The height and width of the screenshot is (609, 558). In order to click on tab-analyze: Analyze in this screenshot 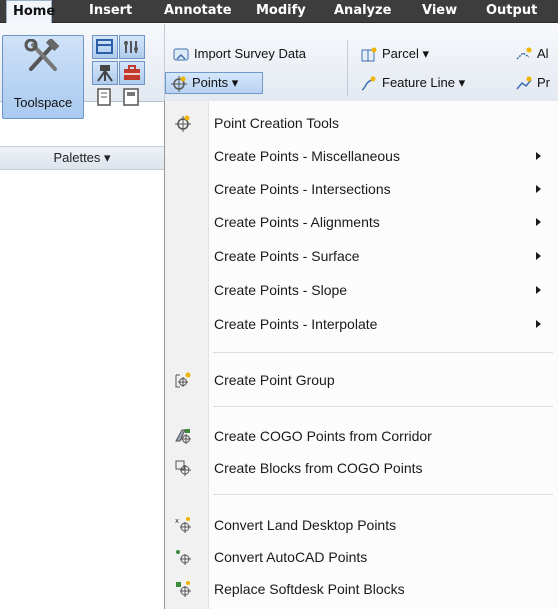, I will do `click(362, 11)`.